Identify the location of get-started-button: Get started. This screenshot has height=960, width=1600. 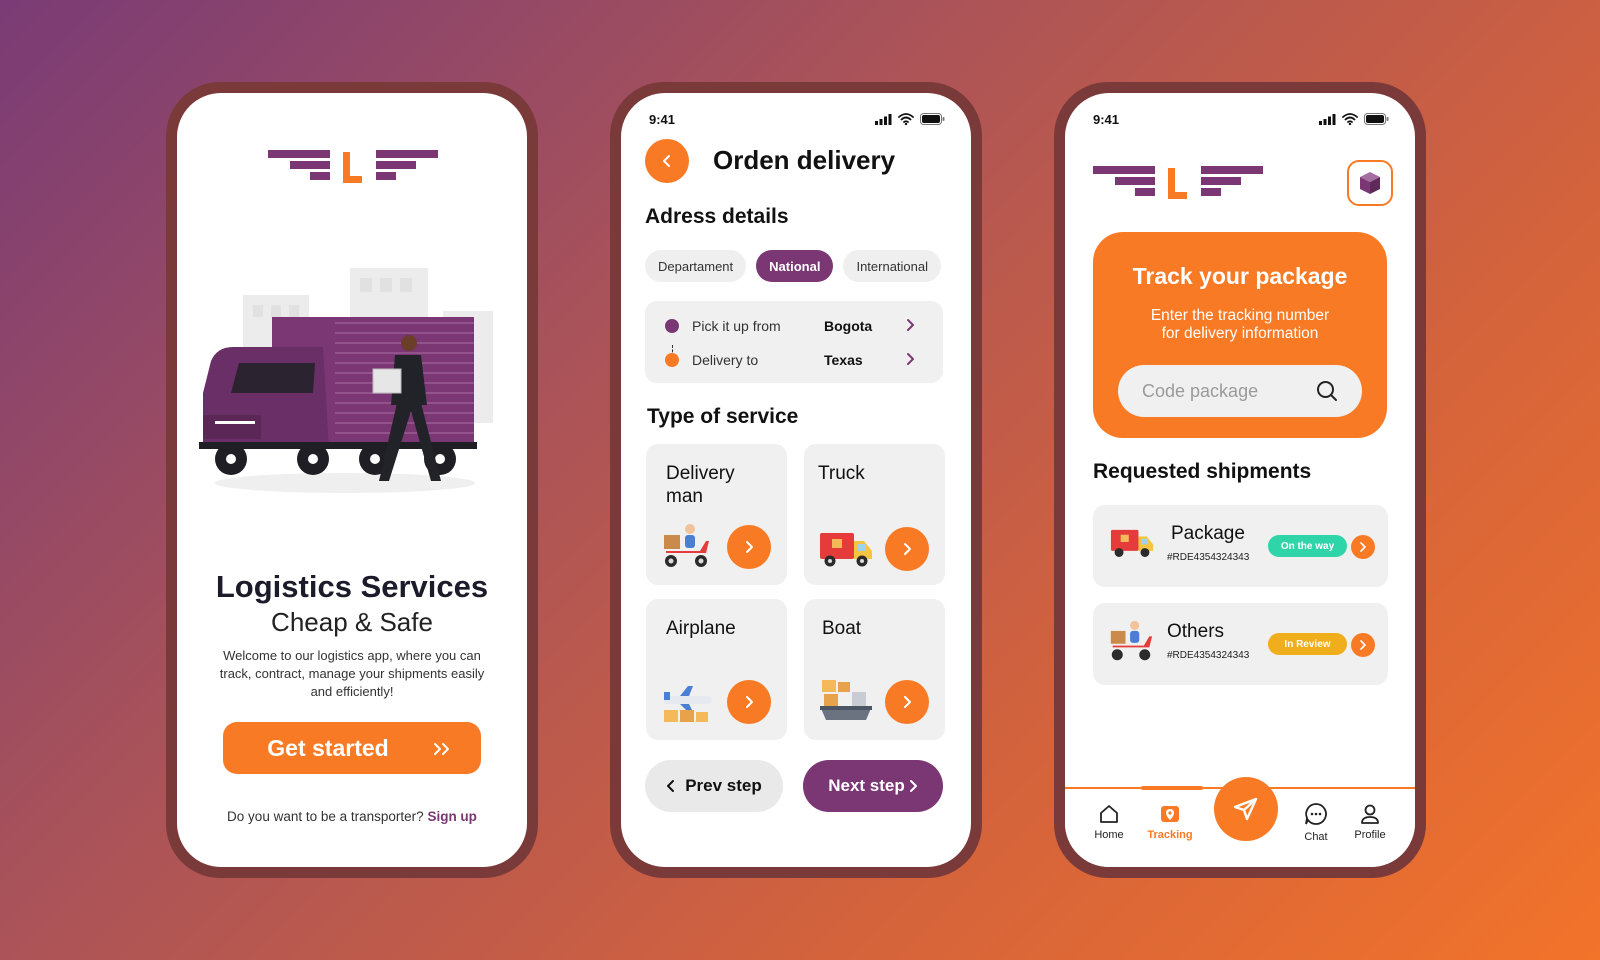
(352, 748).